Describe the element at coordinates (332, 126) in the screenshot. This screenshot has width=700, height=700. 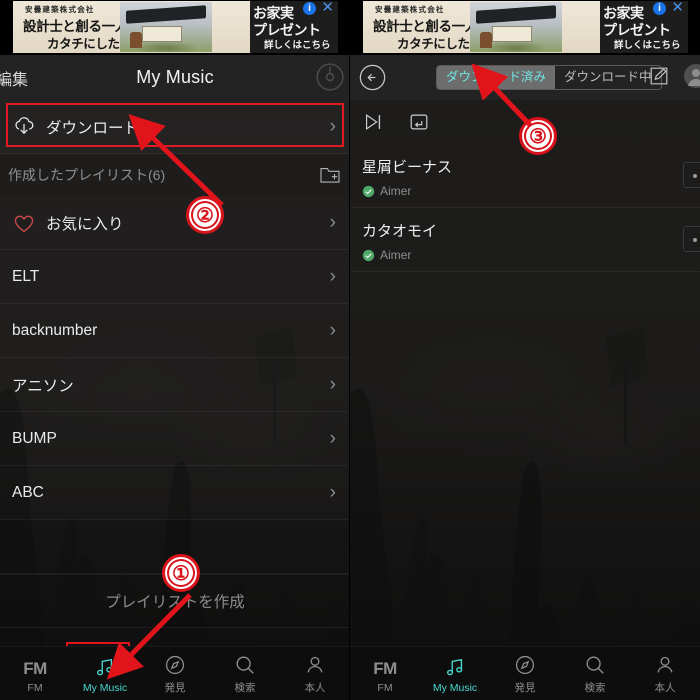
I see `download-row-chevron: ›` at that location.